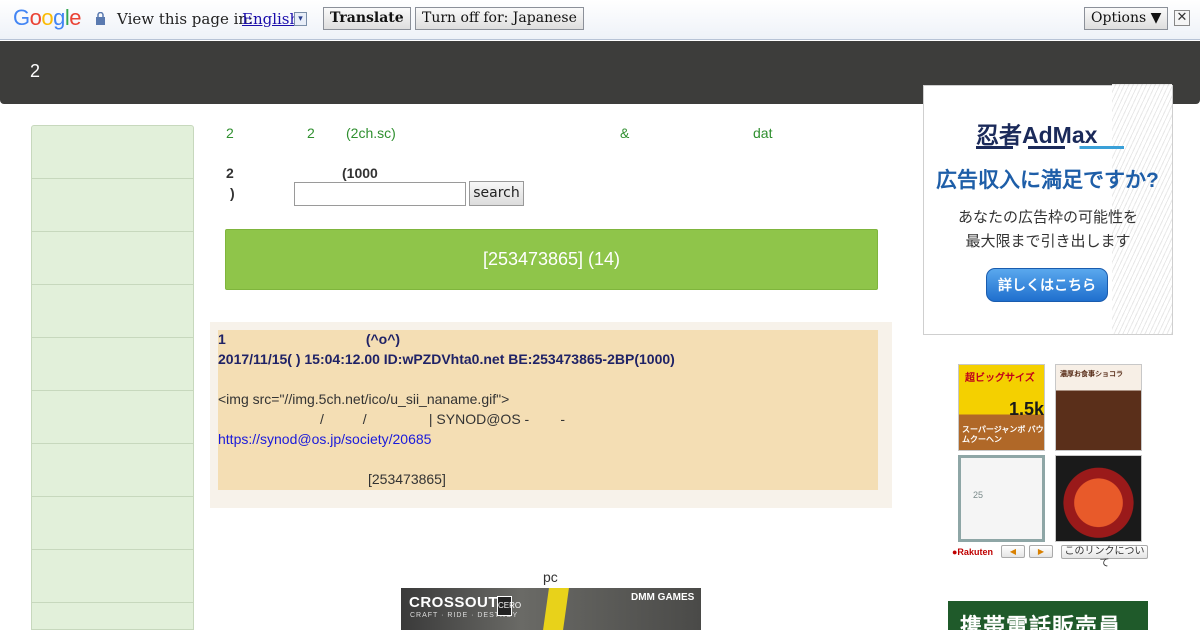 This screenshot has width=1200, height=630. What do you see at coordinates (550, 577) in the screenshot?
I see `pc-label: pc` at bounding box center [550, 577].